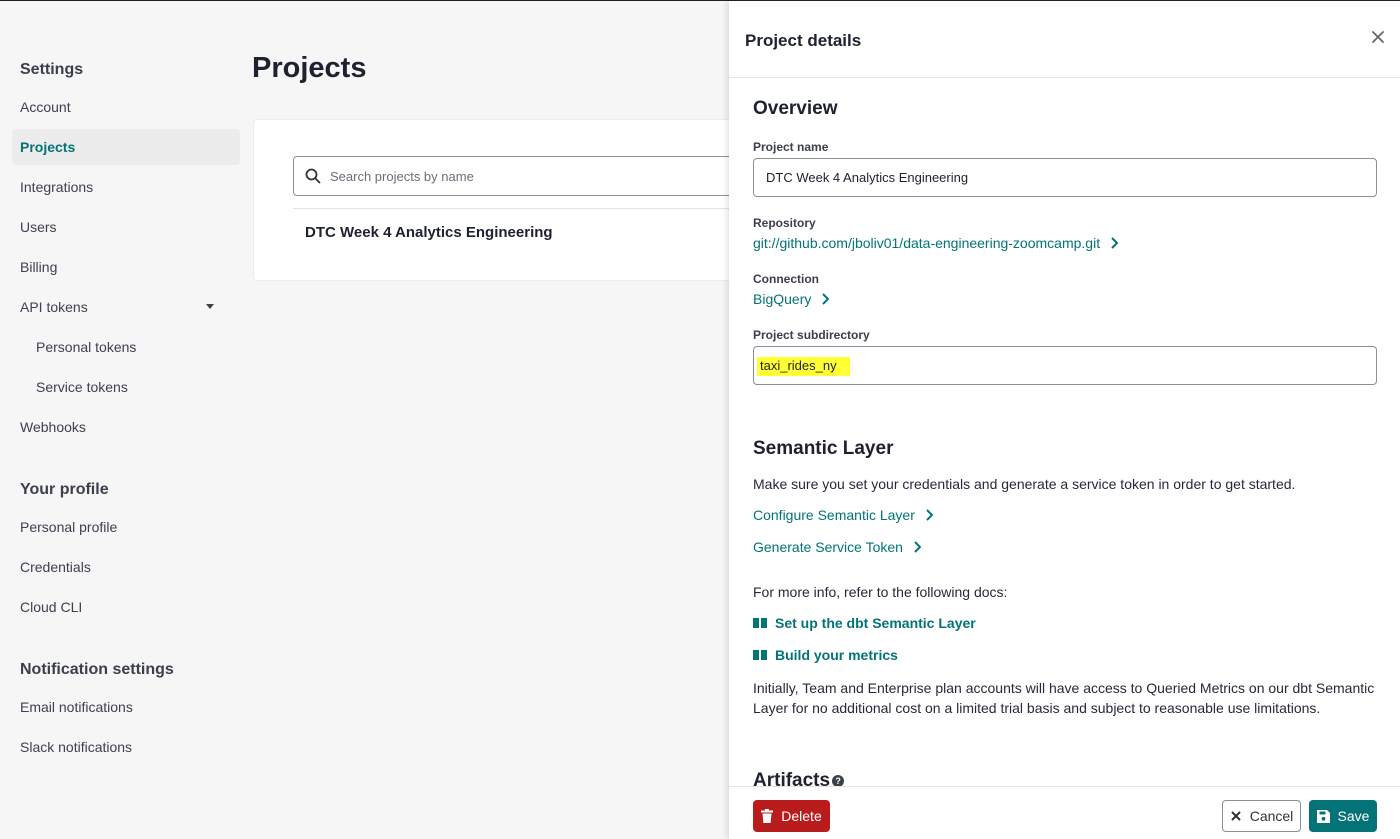 Image resolution: width=1400 pixels, height=839 pixels. What do you see at coordinates (767, 816) in the screenshot?
I see `trash-icon` at bounding box center [767, 816].